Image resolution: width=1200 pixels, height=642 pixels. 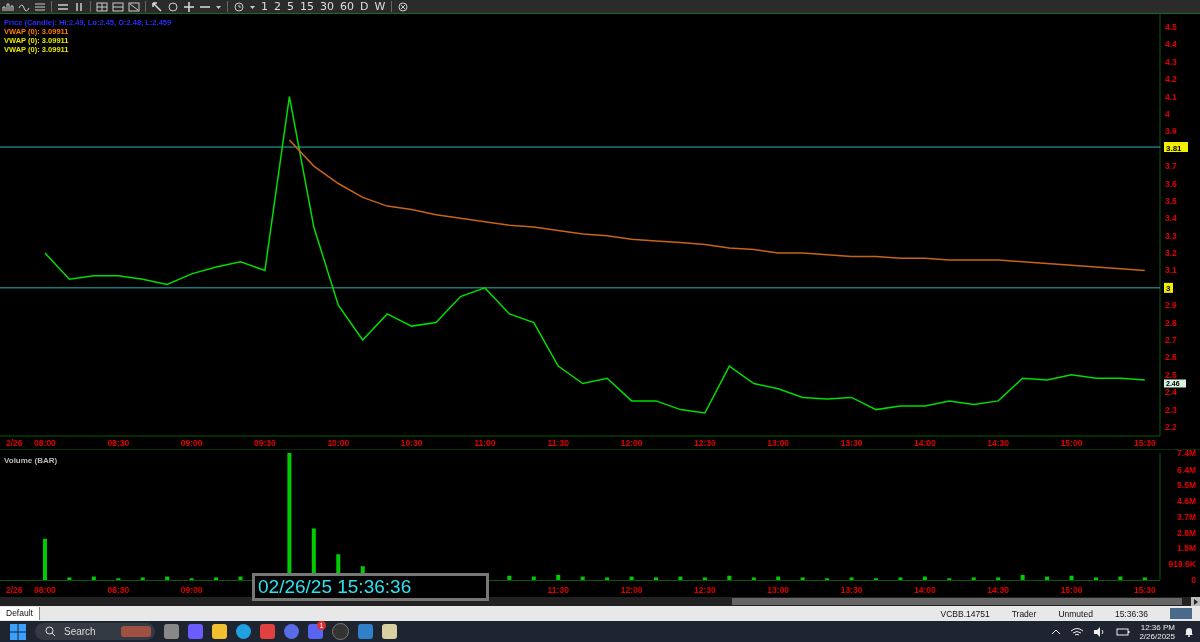 What do you see at coordinates (265, 443) in the screenshot?
I see `time-label: 09:30` at bounding box center [265, 443].